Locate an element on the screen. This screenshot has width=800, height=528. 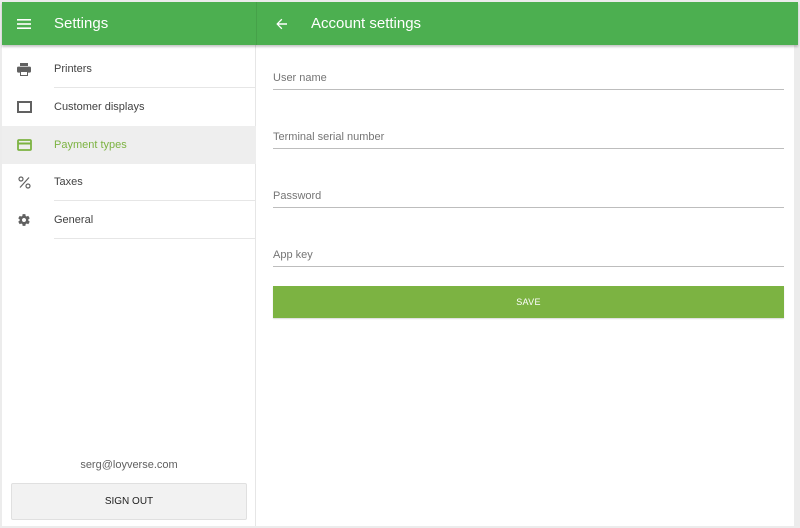
sidebar-item-taxes: Taxes is located at coordinates (129, 182).